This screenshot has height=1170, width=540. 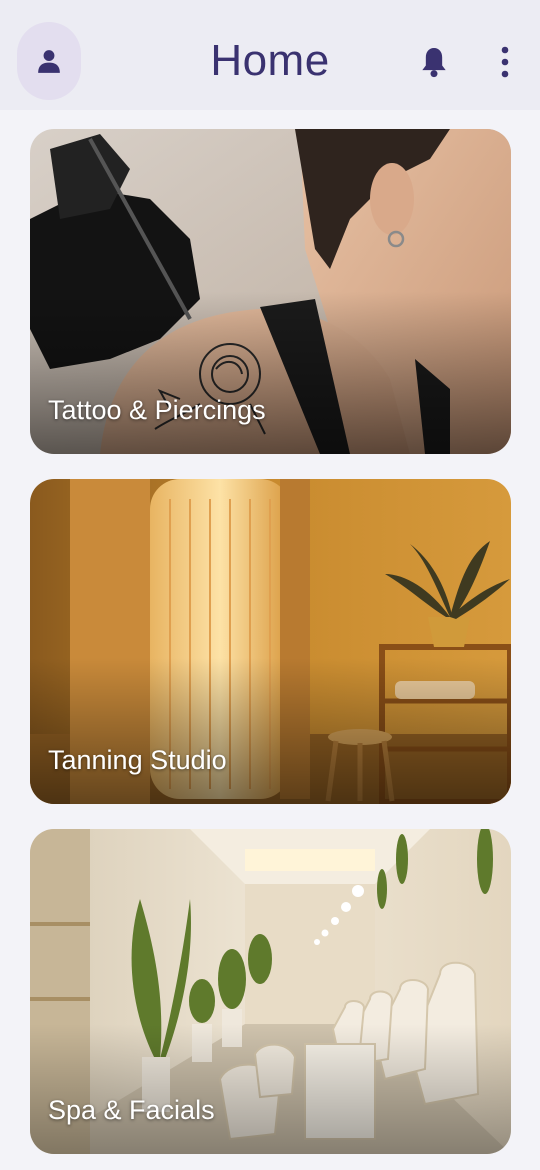 What do you see at coordinates (270, 60) in the screenshot?
I see `page-title: Home` at bounding box center [270, 60].